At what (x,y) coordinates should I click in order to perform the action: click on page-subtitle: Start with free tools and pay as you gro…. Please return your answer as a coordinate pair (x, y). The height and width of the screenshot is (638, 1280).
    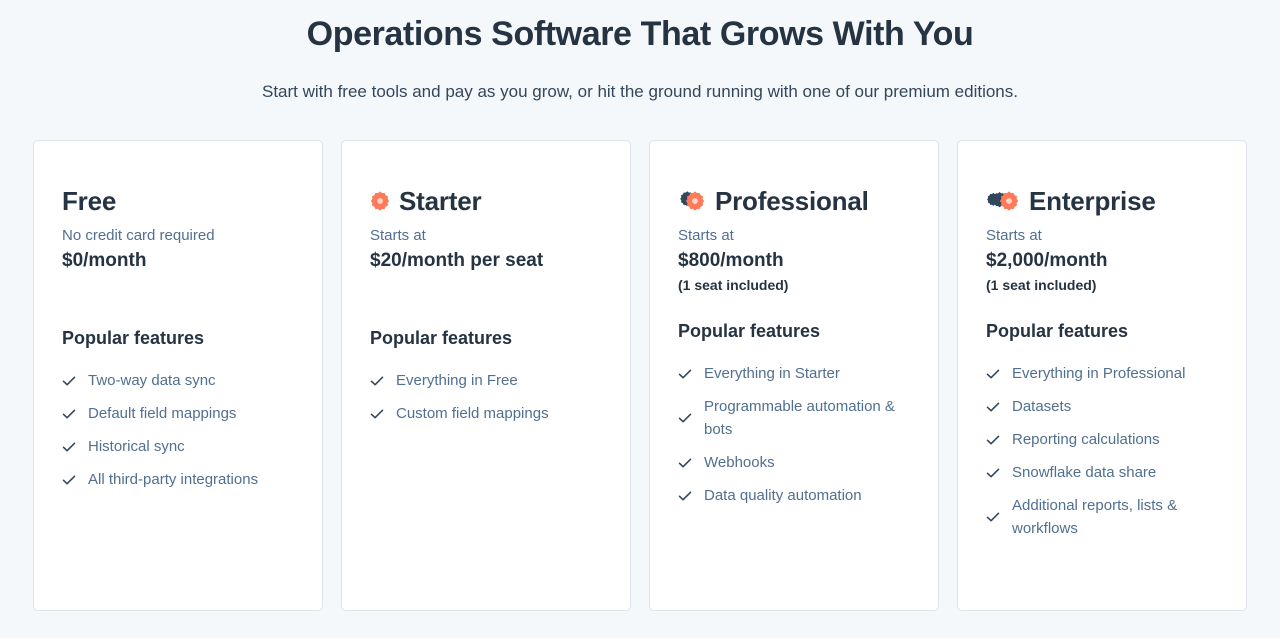
    Looking at the image, I should click on (640, 91).